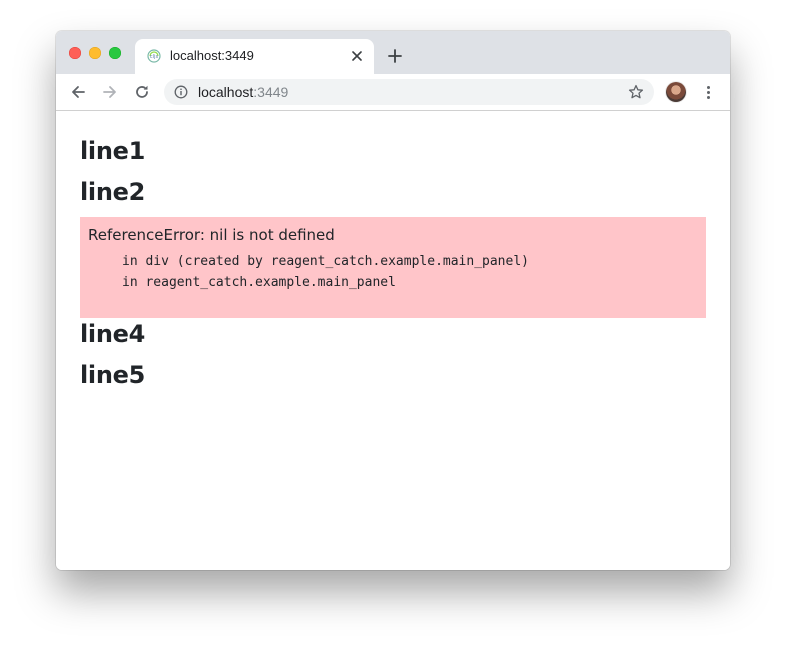 Image resolution: width=786 pixels, height=650 pixels. I want to click on browser-tab: cljs localhost:3449, so click(254, 56).